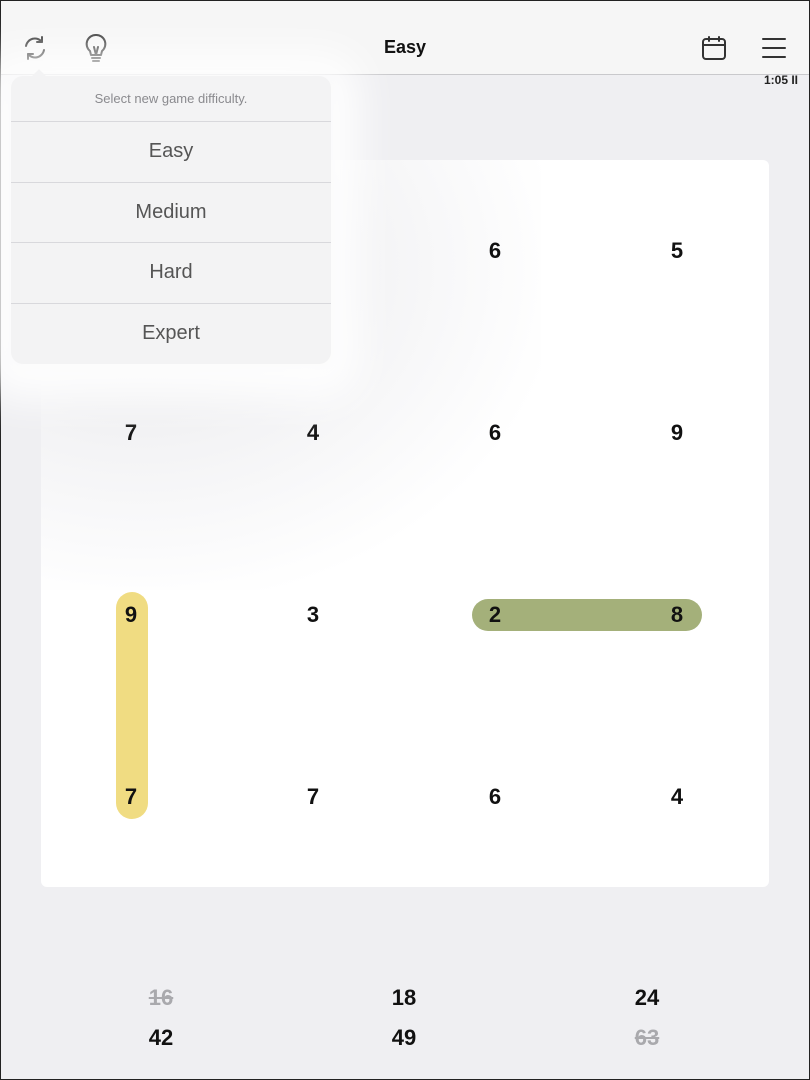  I want to click on board-cell: 8, so click(677, 615).